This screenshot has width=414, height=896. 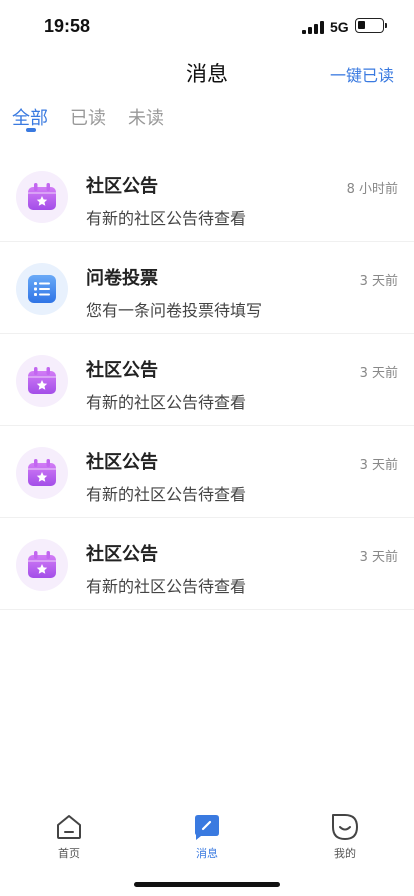 What do you see at coordinates (30, 121) in the screenshot?
I see `tab-all: 全部` at bounding box center [30, 121].